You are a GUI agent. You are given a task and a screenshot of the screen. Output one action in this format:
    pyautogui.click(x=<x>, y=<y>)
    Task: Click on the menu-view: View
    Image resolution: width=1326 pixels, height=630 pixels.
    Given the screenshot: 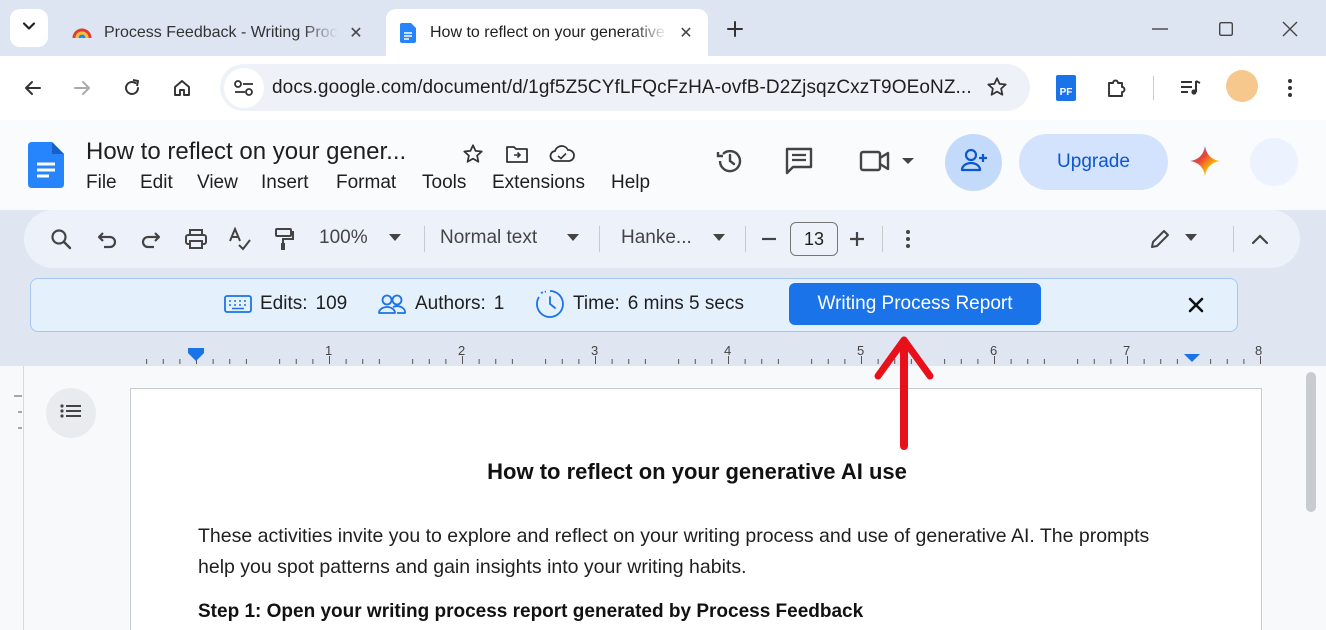 What is the action you would take?
    pyautogui.click(x=217, y=183)
    